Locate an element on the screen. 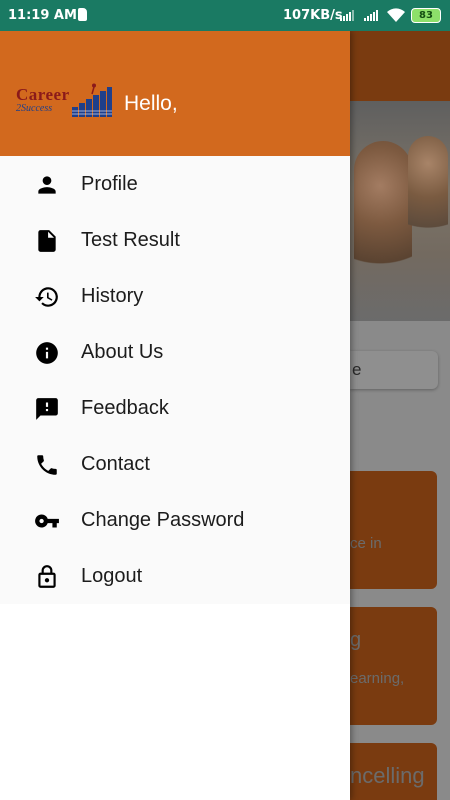 The image size is (450, 800). logo-bars-icon is located at coordinates (92, 100).